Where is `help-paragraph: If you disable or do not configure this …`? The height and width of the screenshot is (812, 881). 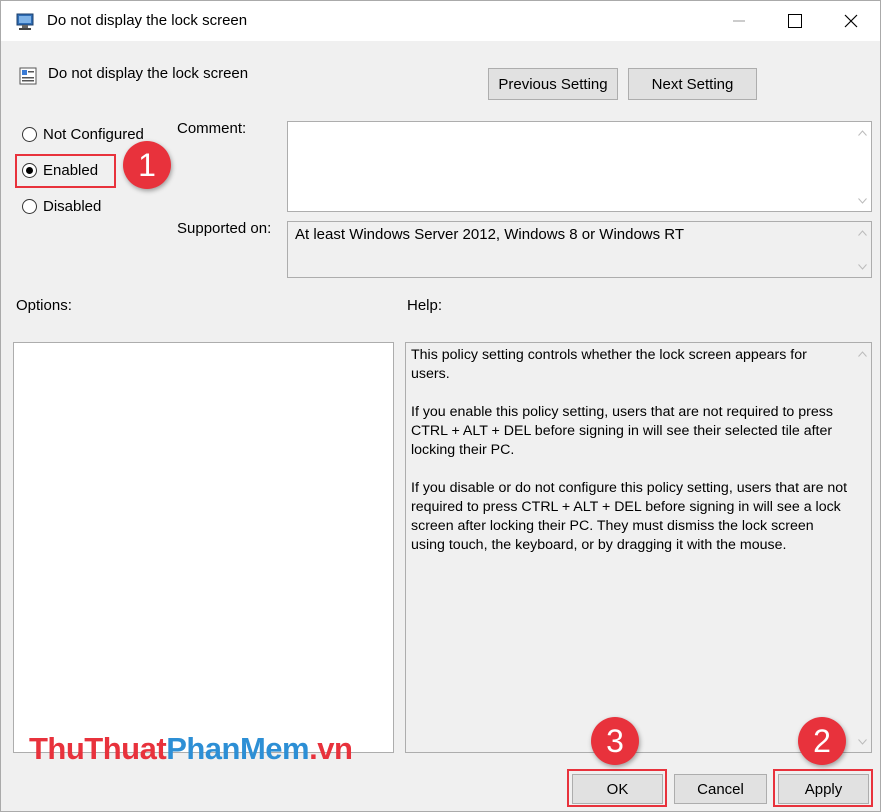 help-paragraph: If you disable or do not configure this … is located at coordinates (629, 516).